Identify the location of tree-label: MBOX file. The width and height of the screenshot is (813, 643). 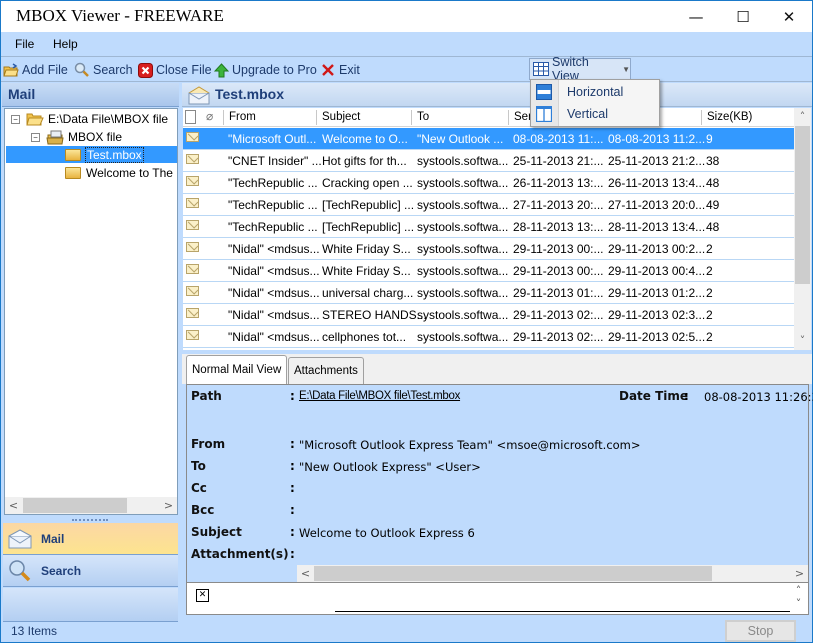
(95, 137).